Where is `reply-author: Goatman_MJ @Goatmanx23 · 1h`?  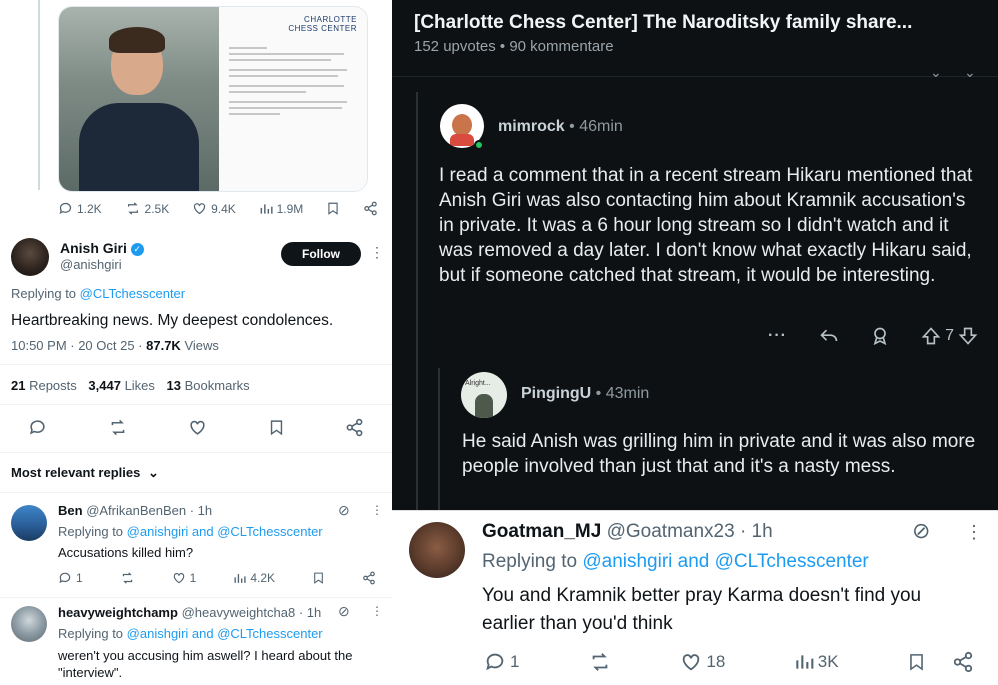 reply-author: Goatman_MJ @Goatmanx23 · 1h is located at coordinates (627, 532).